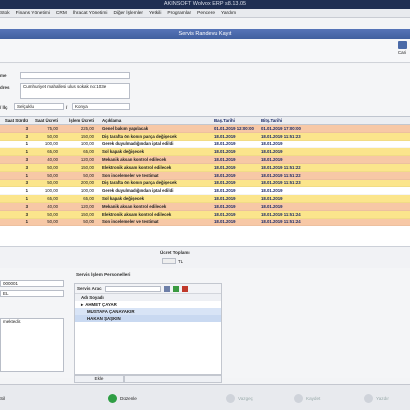  What do you see at coordinates (368, 398) in the screenshot?
I see `yazdir-icon` at bounding box center [368, 398].